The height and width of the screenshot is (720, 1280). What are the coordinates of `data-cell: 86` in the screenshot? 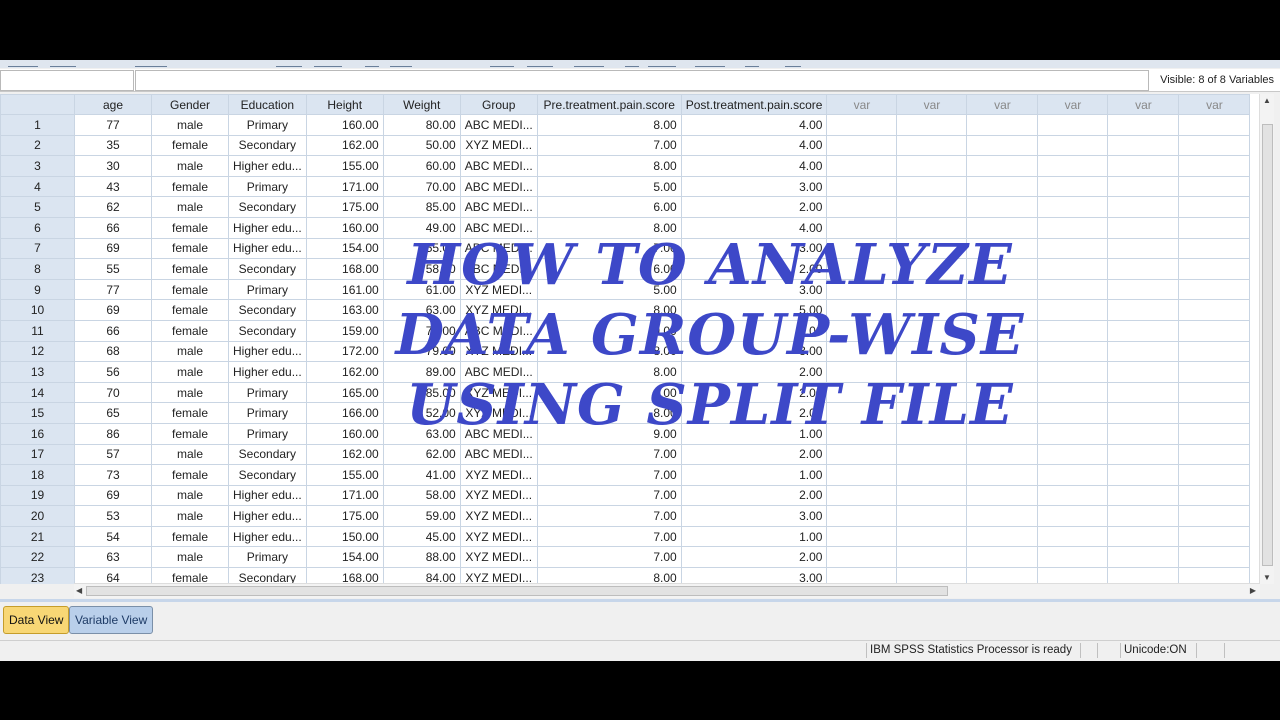 It's located at (113, 433).